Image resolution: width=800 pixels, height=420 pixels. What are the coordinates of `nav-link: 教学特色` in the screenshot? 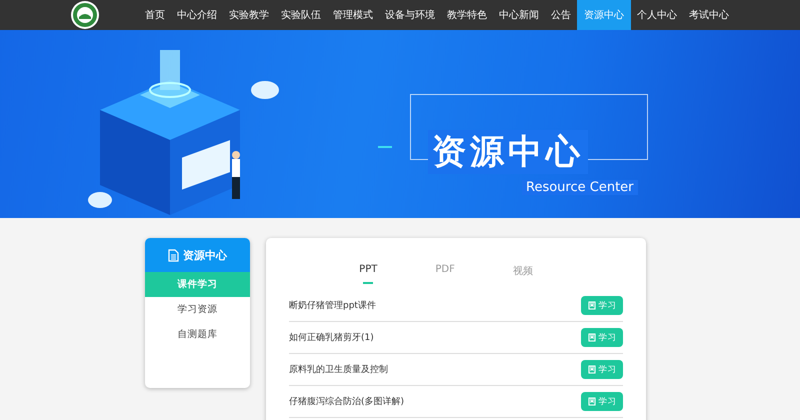 It's located at (467, 15).